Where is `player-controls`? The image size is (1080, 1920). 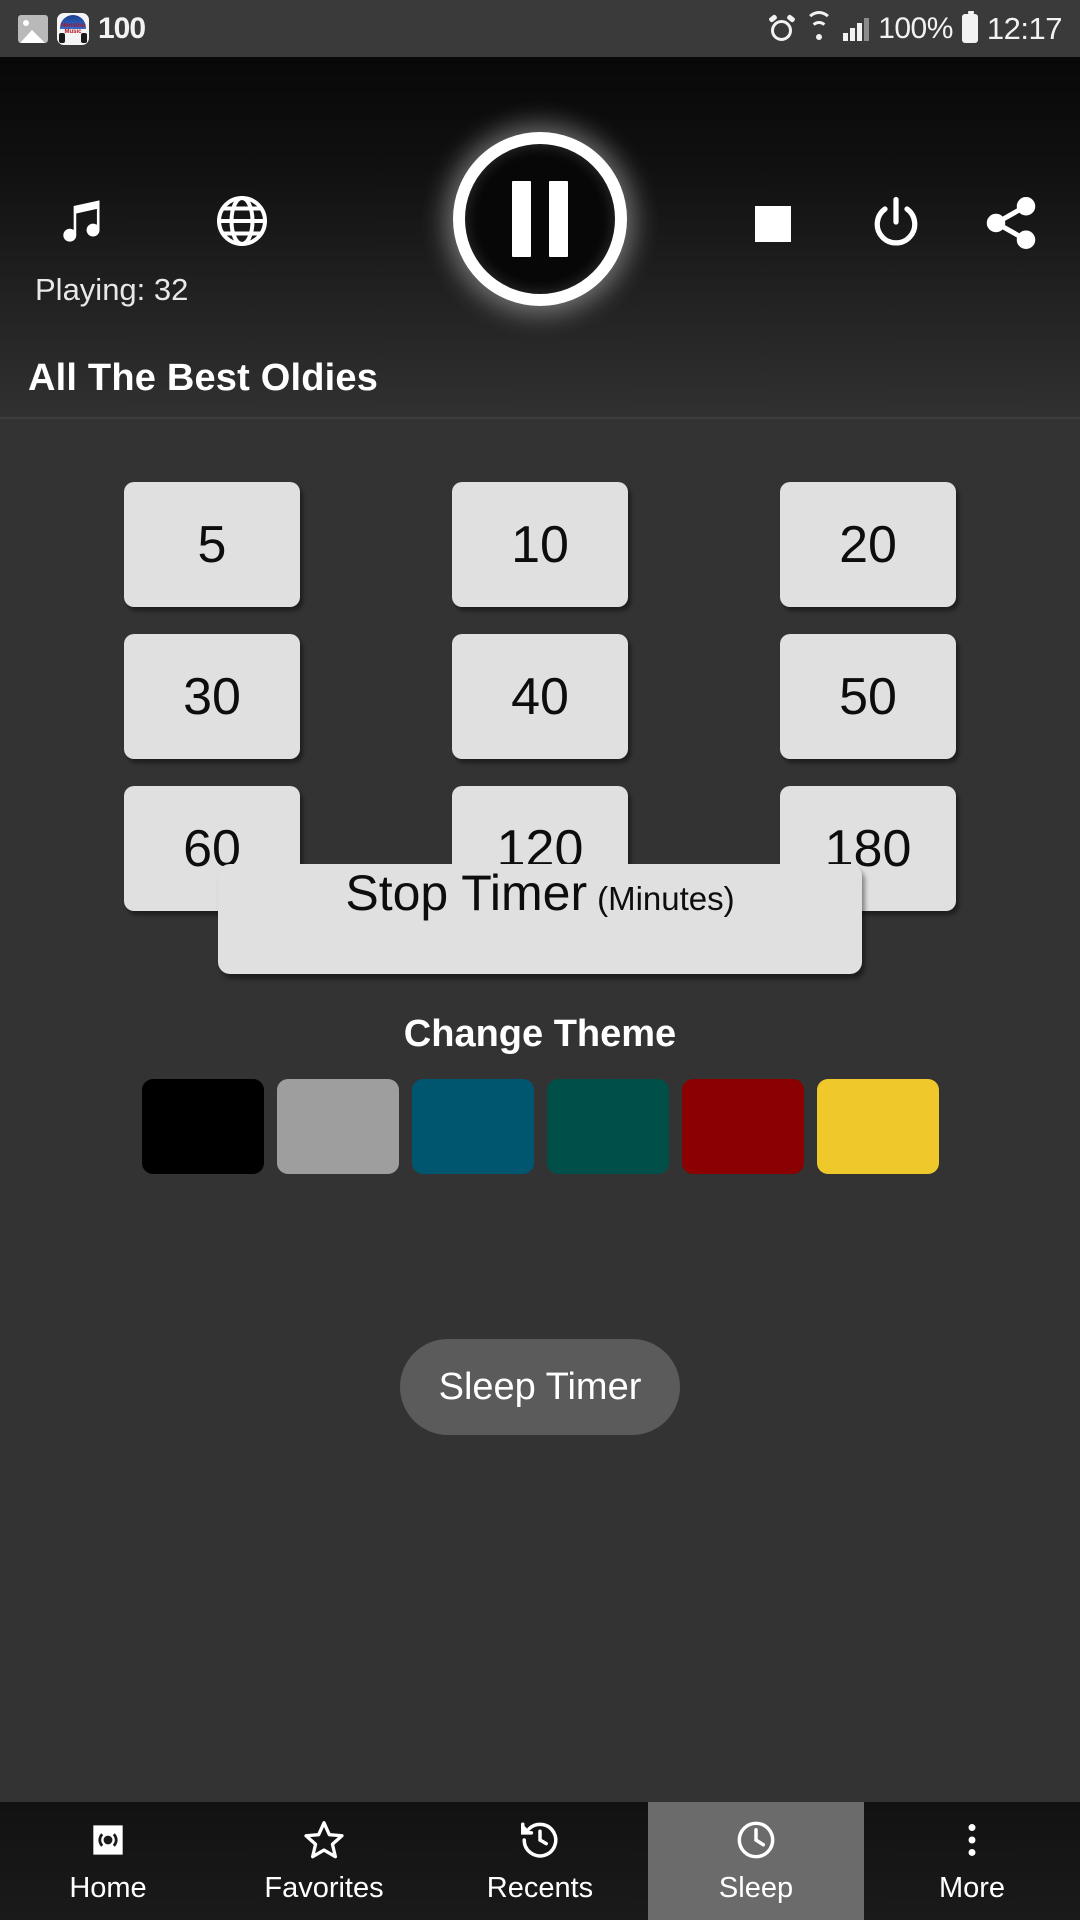
player-controls is located at coordinates (540, 181).